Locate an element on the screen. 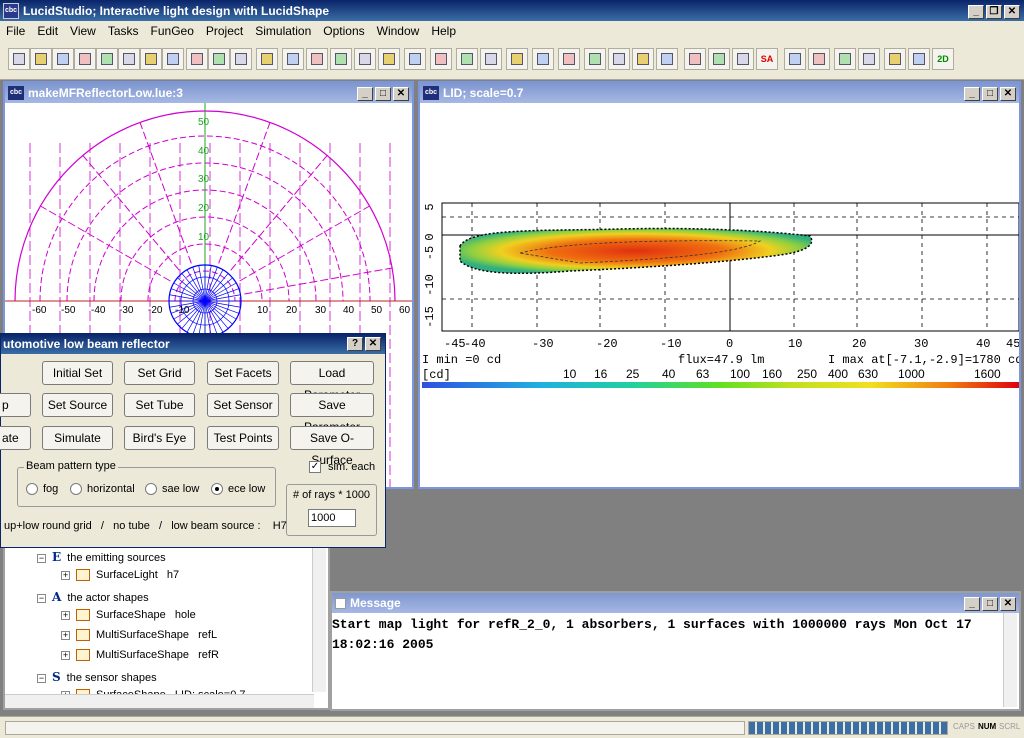  yzz-icon is located at coordinates (845, 59).